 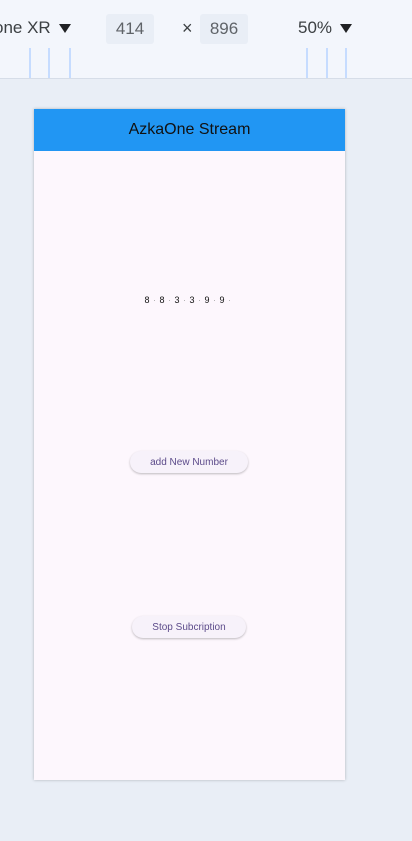 What do you see at coordinates (130, 29) in the screenshot?
I see `width-input: 414` at bounding box center [130, 29].